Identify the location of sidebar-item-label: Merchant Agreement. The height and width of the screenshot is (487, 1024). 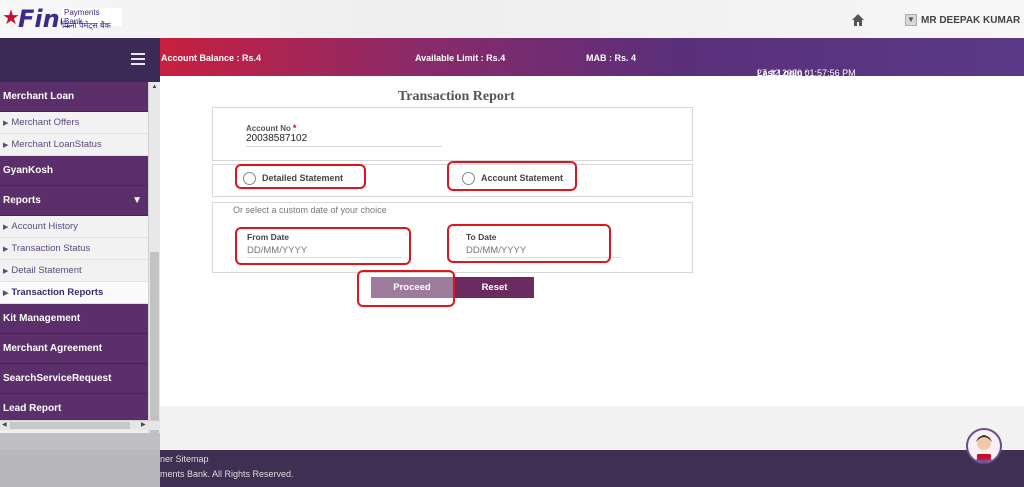
(53, 348).